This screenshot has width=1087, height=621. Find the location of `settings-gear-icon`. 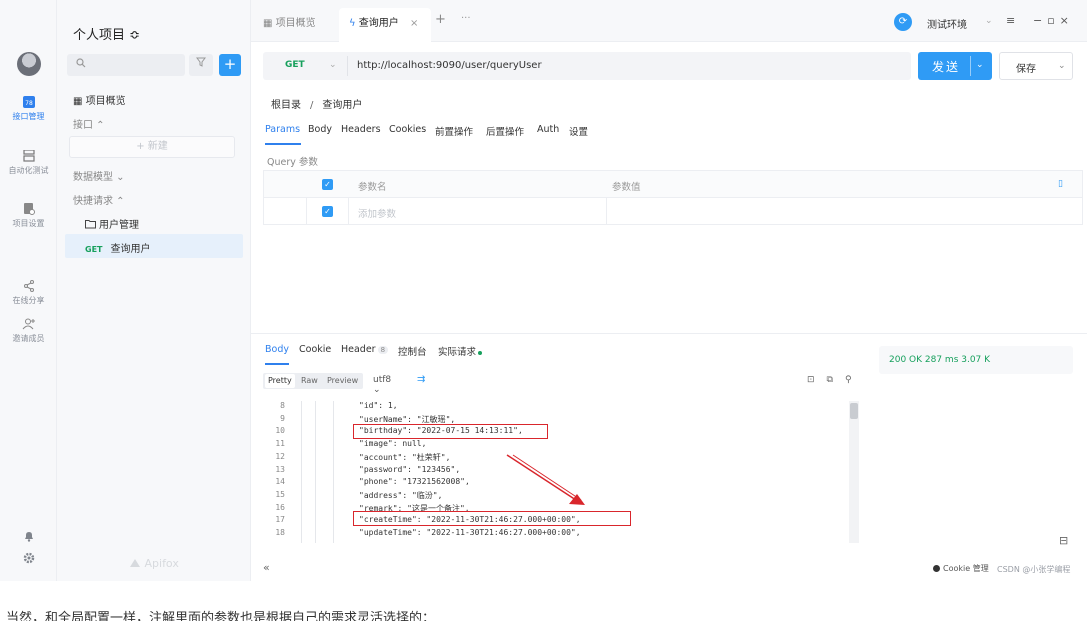

settings-gear-icon is located at coordinates (29, 559).